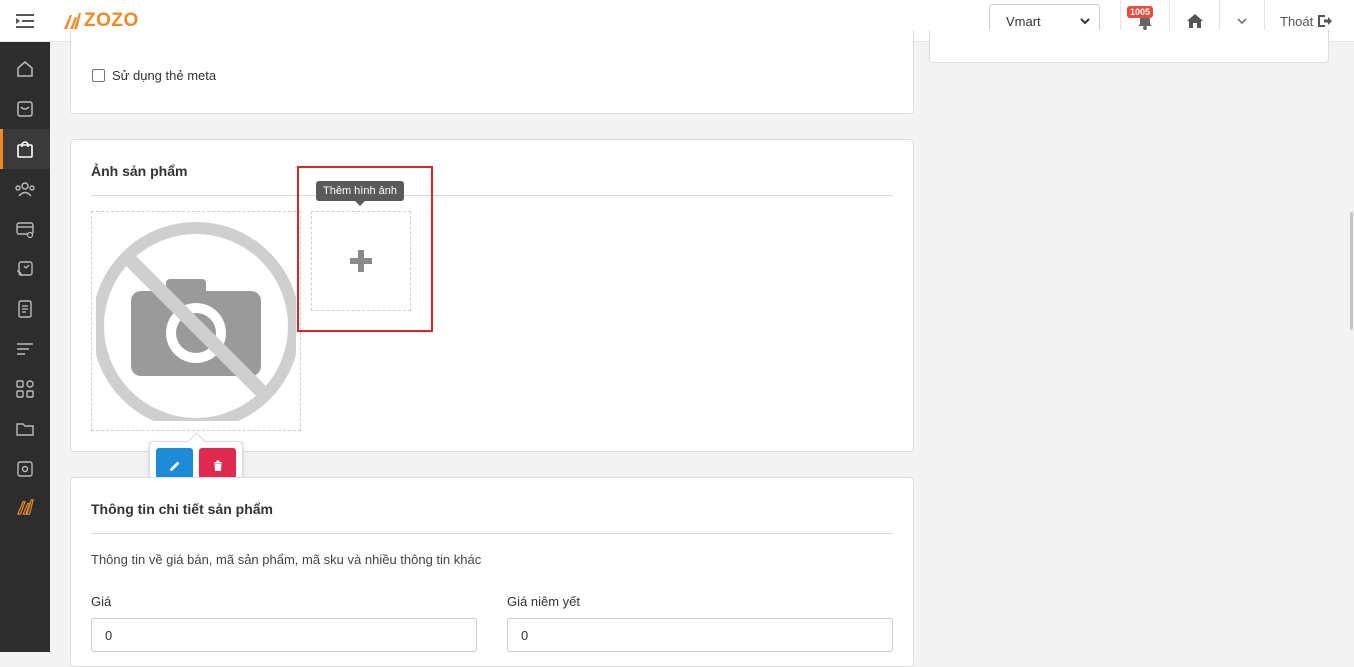 The width and height of the screenshot is (1354, 667). I want to click on sidebar-item-orders, so click(25, 109).